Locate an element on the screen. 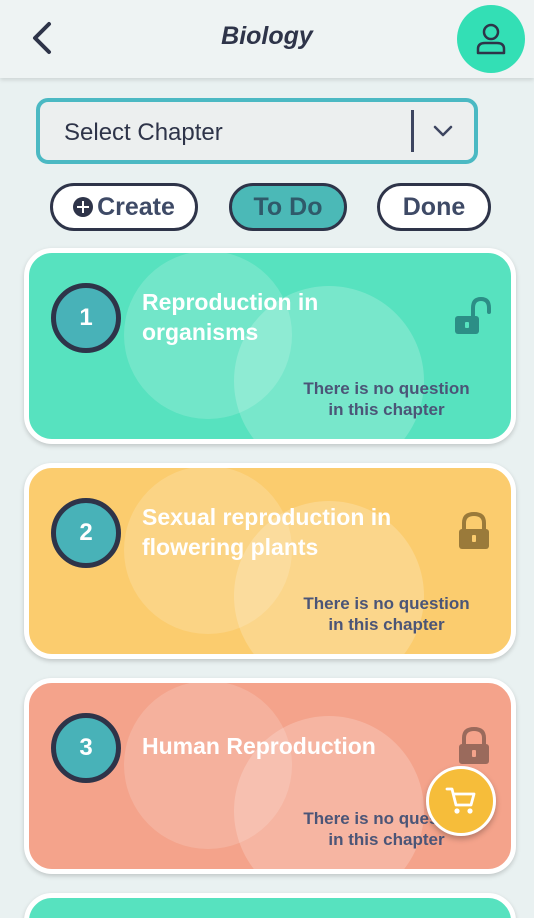 This screenshot has width=534, height=918. profile-button is located at coordinates (491, 39).